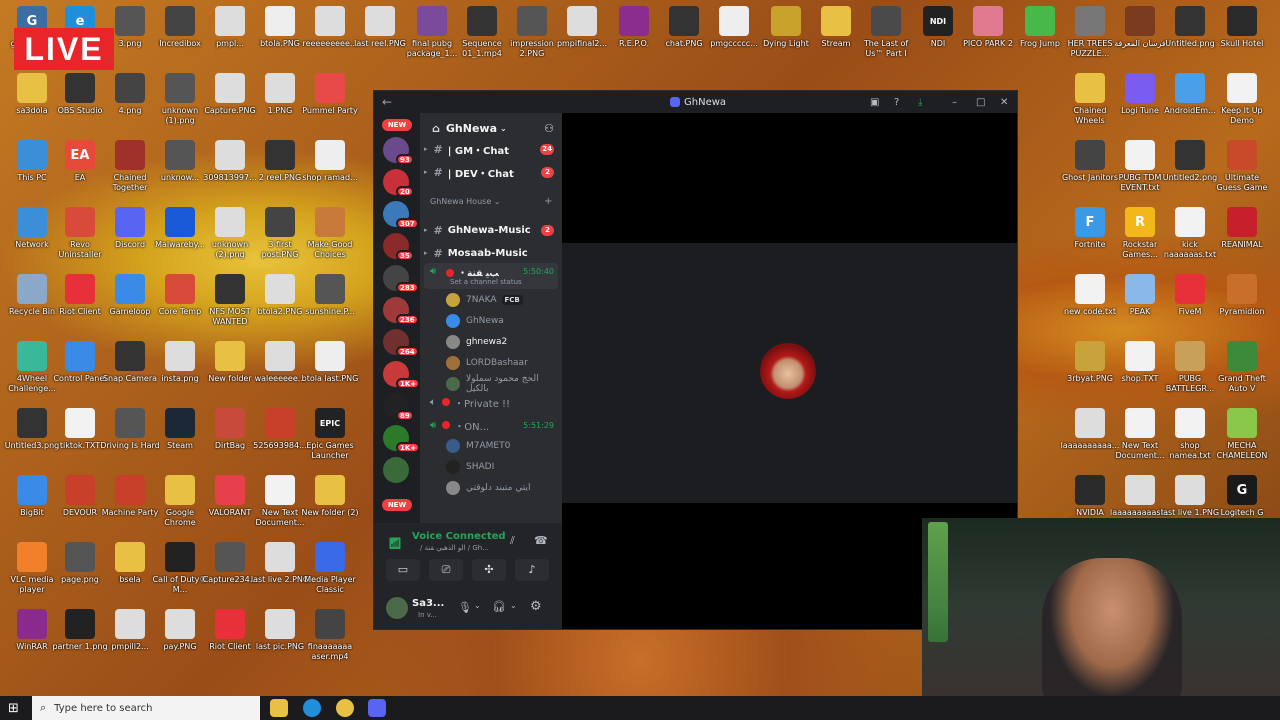 The image size is (1280, 720). I want to click on webcam-overlay, so click(1101, 607).